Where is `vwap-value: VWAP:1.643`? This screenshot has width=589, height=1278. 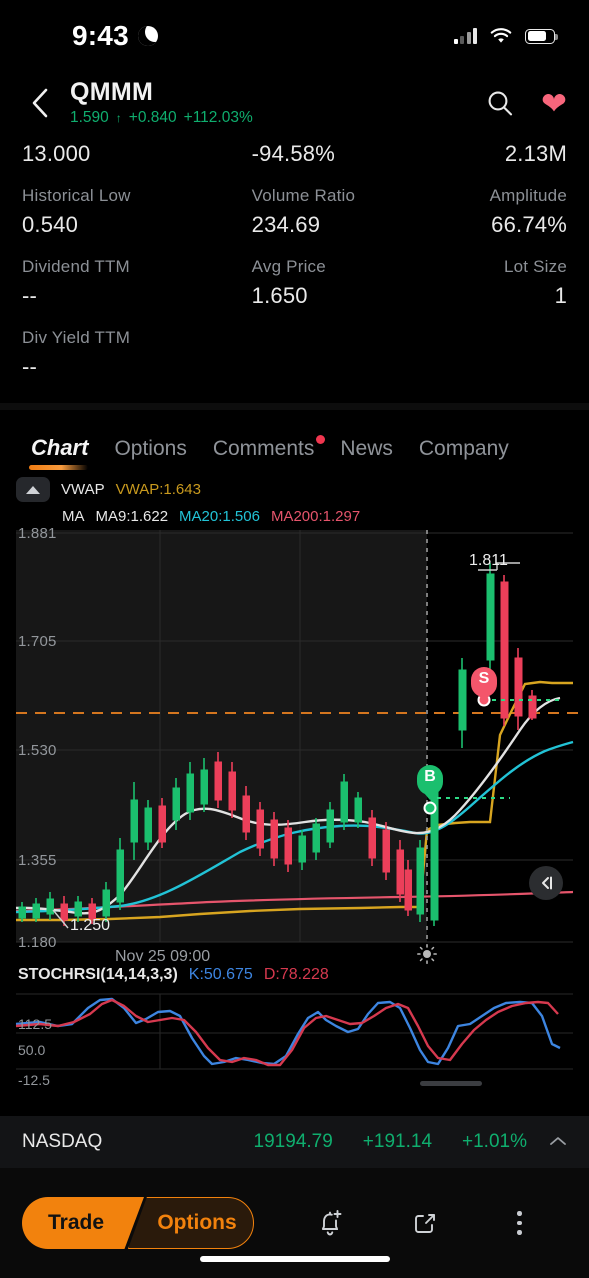
vwap-value: VWAP:1.643 is located at coordinates (158, 490).